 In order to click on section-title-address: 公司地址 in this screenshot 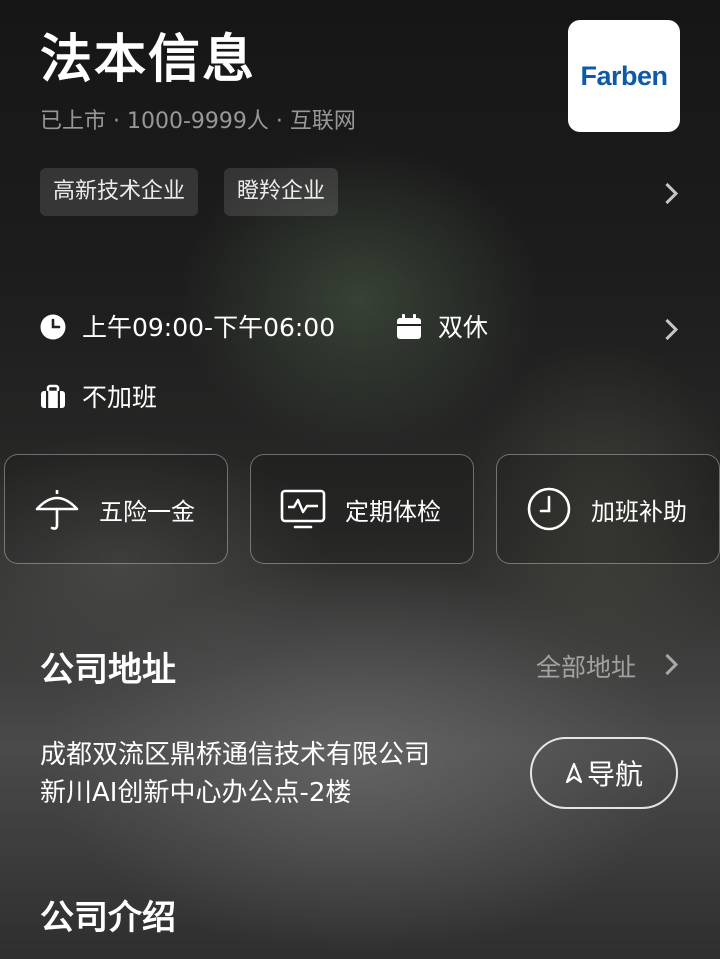, I will do `click(108, 670)`.